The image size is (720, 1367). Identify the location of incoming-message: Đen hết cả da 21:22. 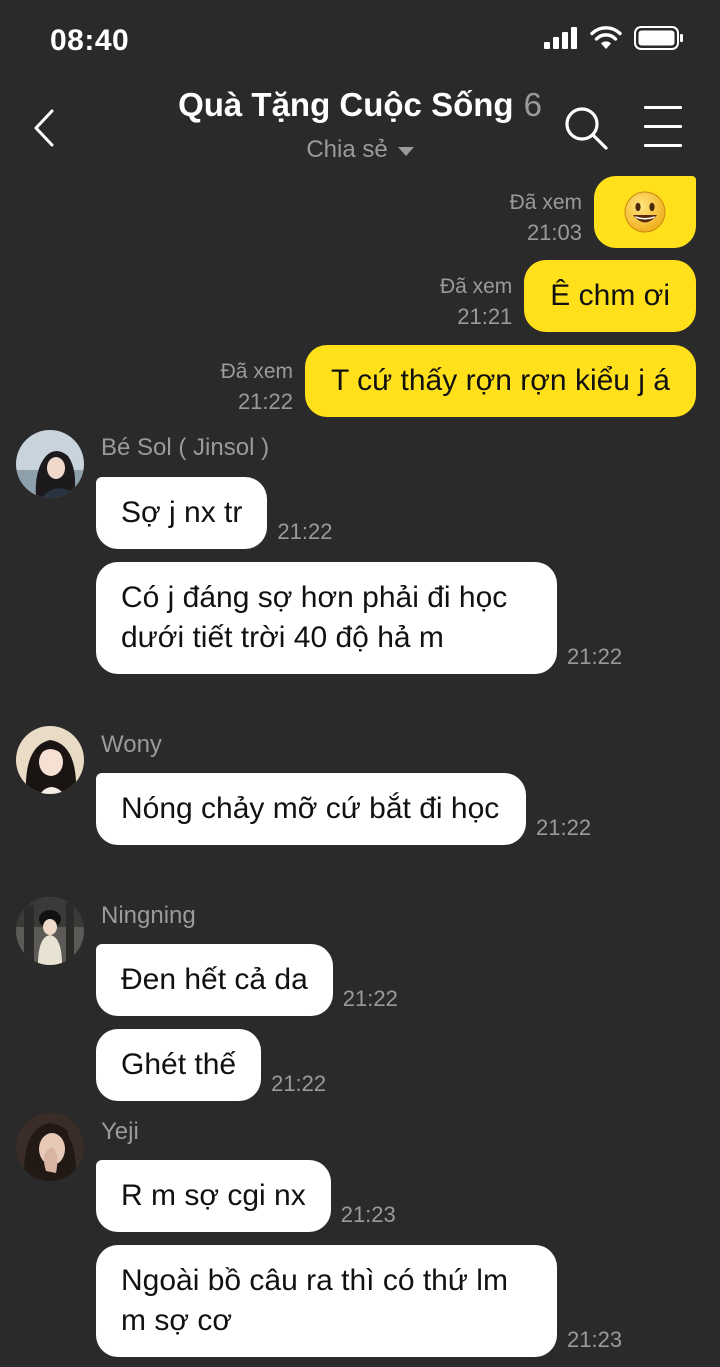
(247, 980).